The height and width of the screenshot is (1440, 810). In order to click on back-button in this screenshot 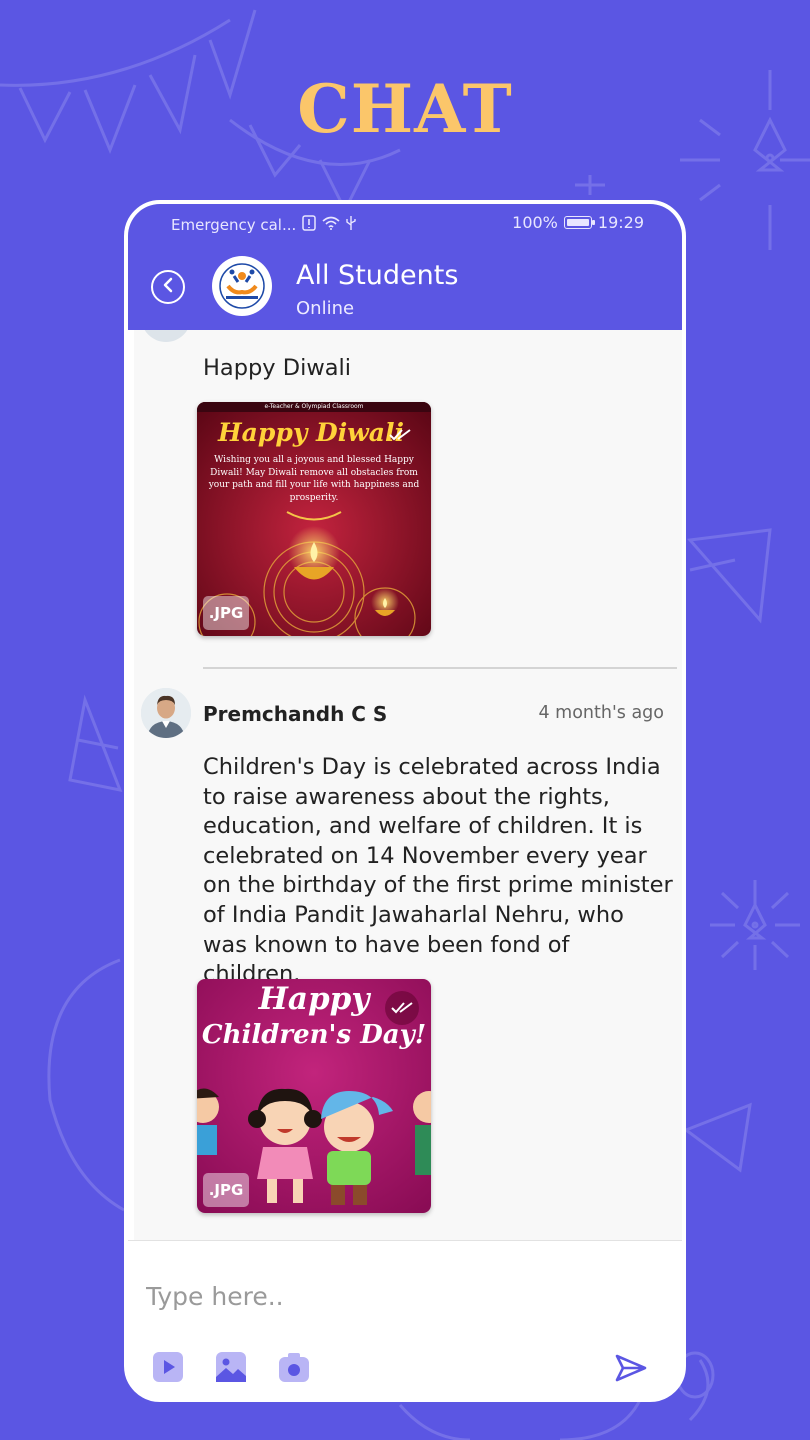, I will do `click(168, 287)`.